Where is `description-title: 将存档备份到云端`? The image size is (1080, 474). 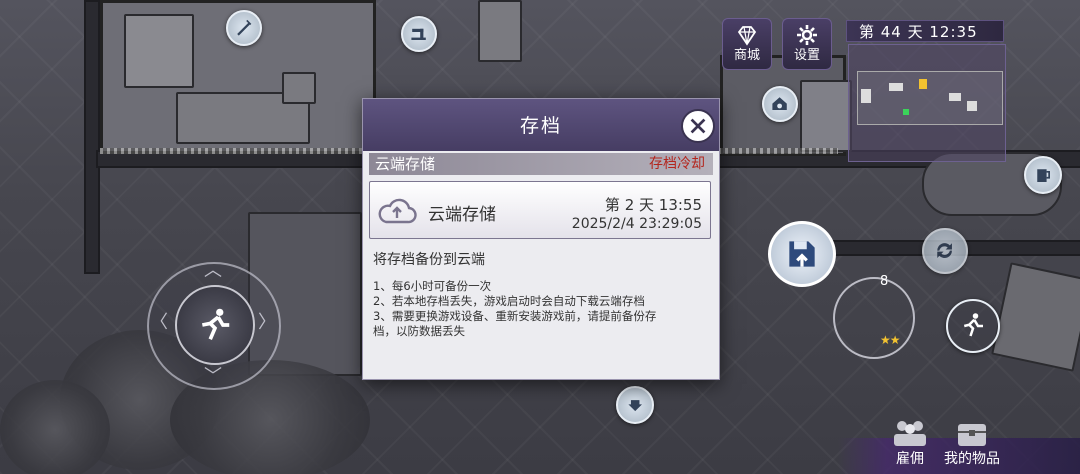 description-title: 将存档备份到云端 is located at coordinates (429, 260).